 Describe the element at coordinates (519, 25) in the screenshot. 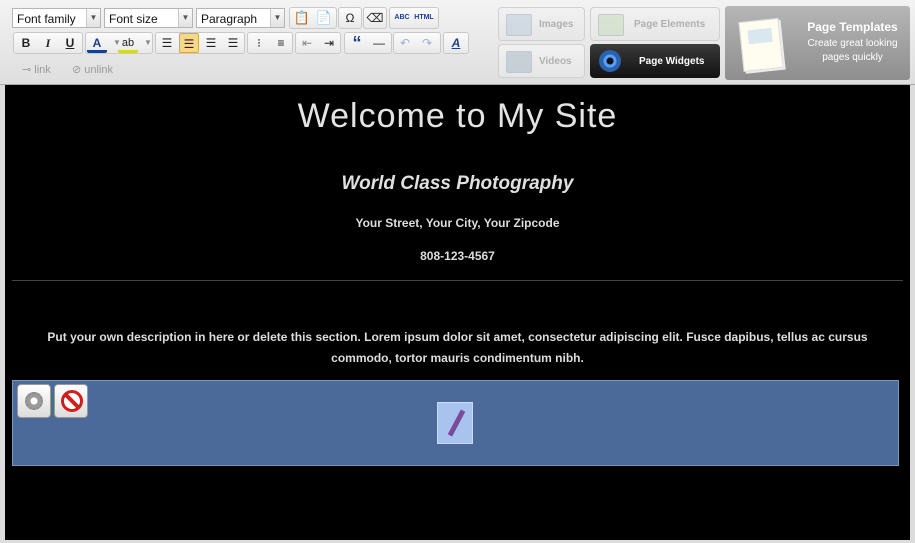

I see `image-icon` at that location.